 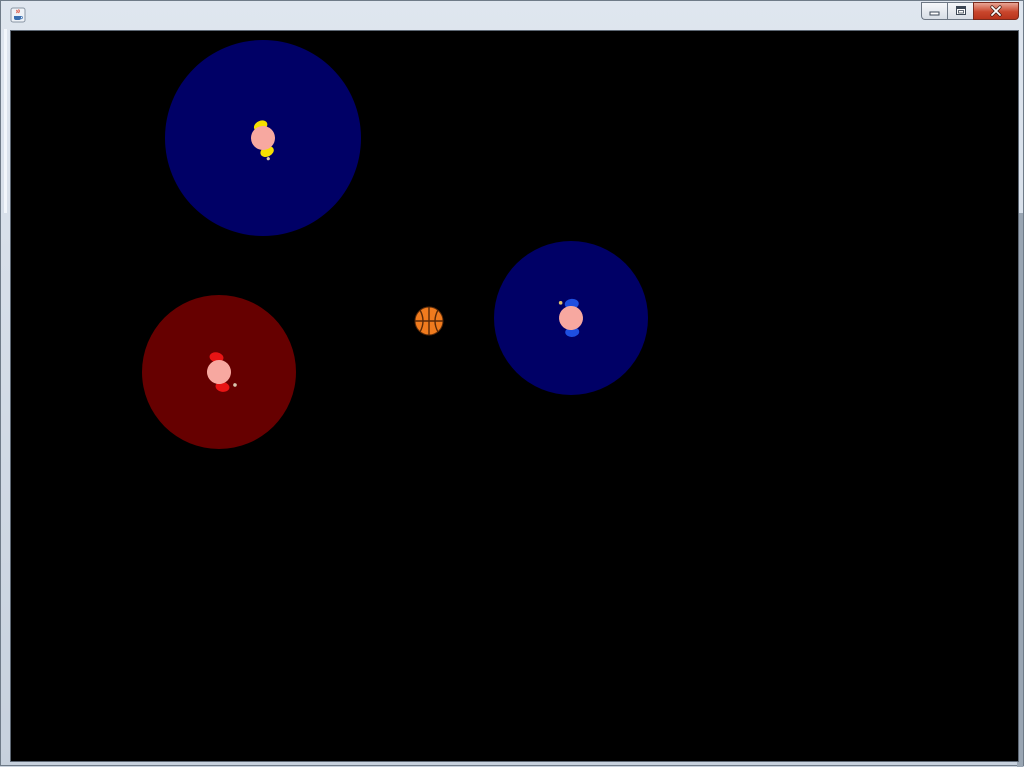 I want to click on window-left-edge, so click(x=5, y=384).